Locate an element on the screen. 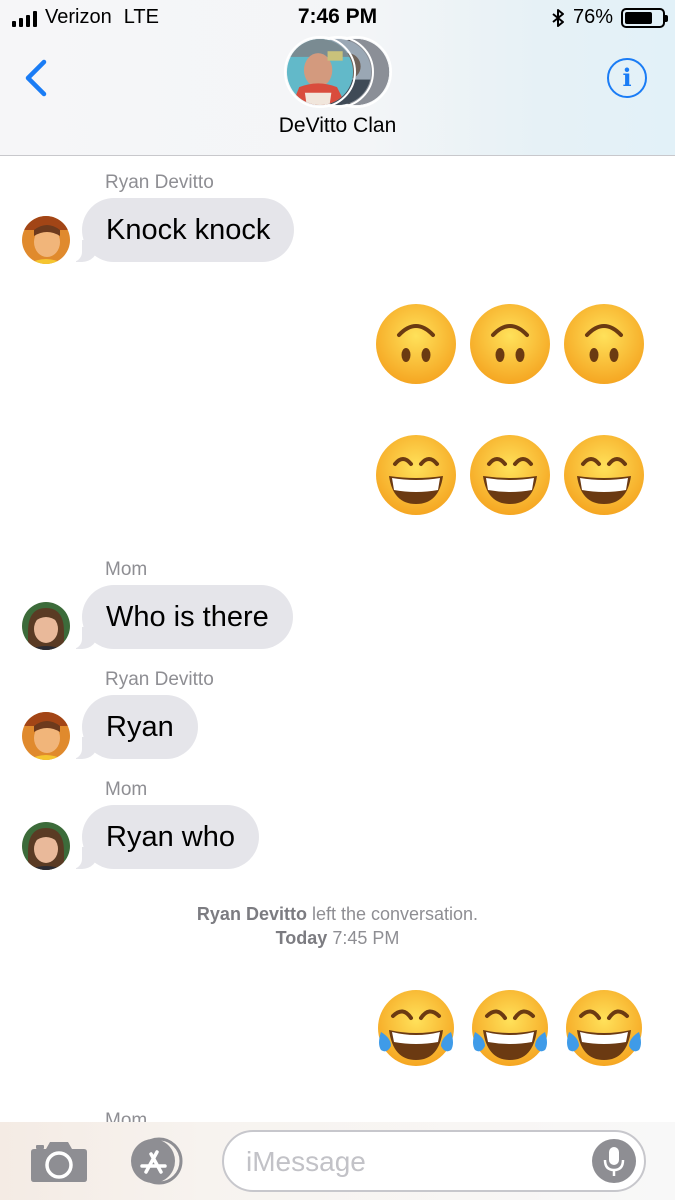  status-bar: Verizon LTE 7:46 PM 76% is located at coordinates (337, 19).